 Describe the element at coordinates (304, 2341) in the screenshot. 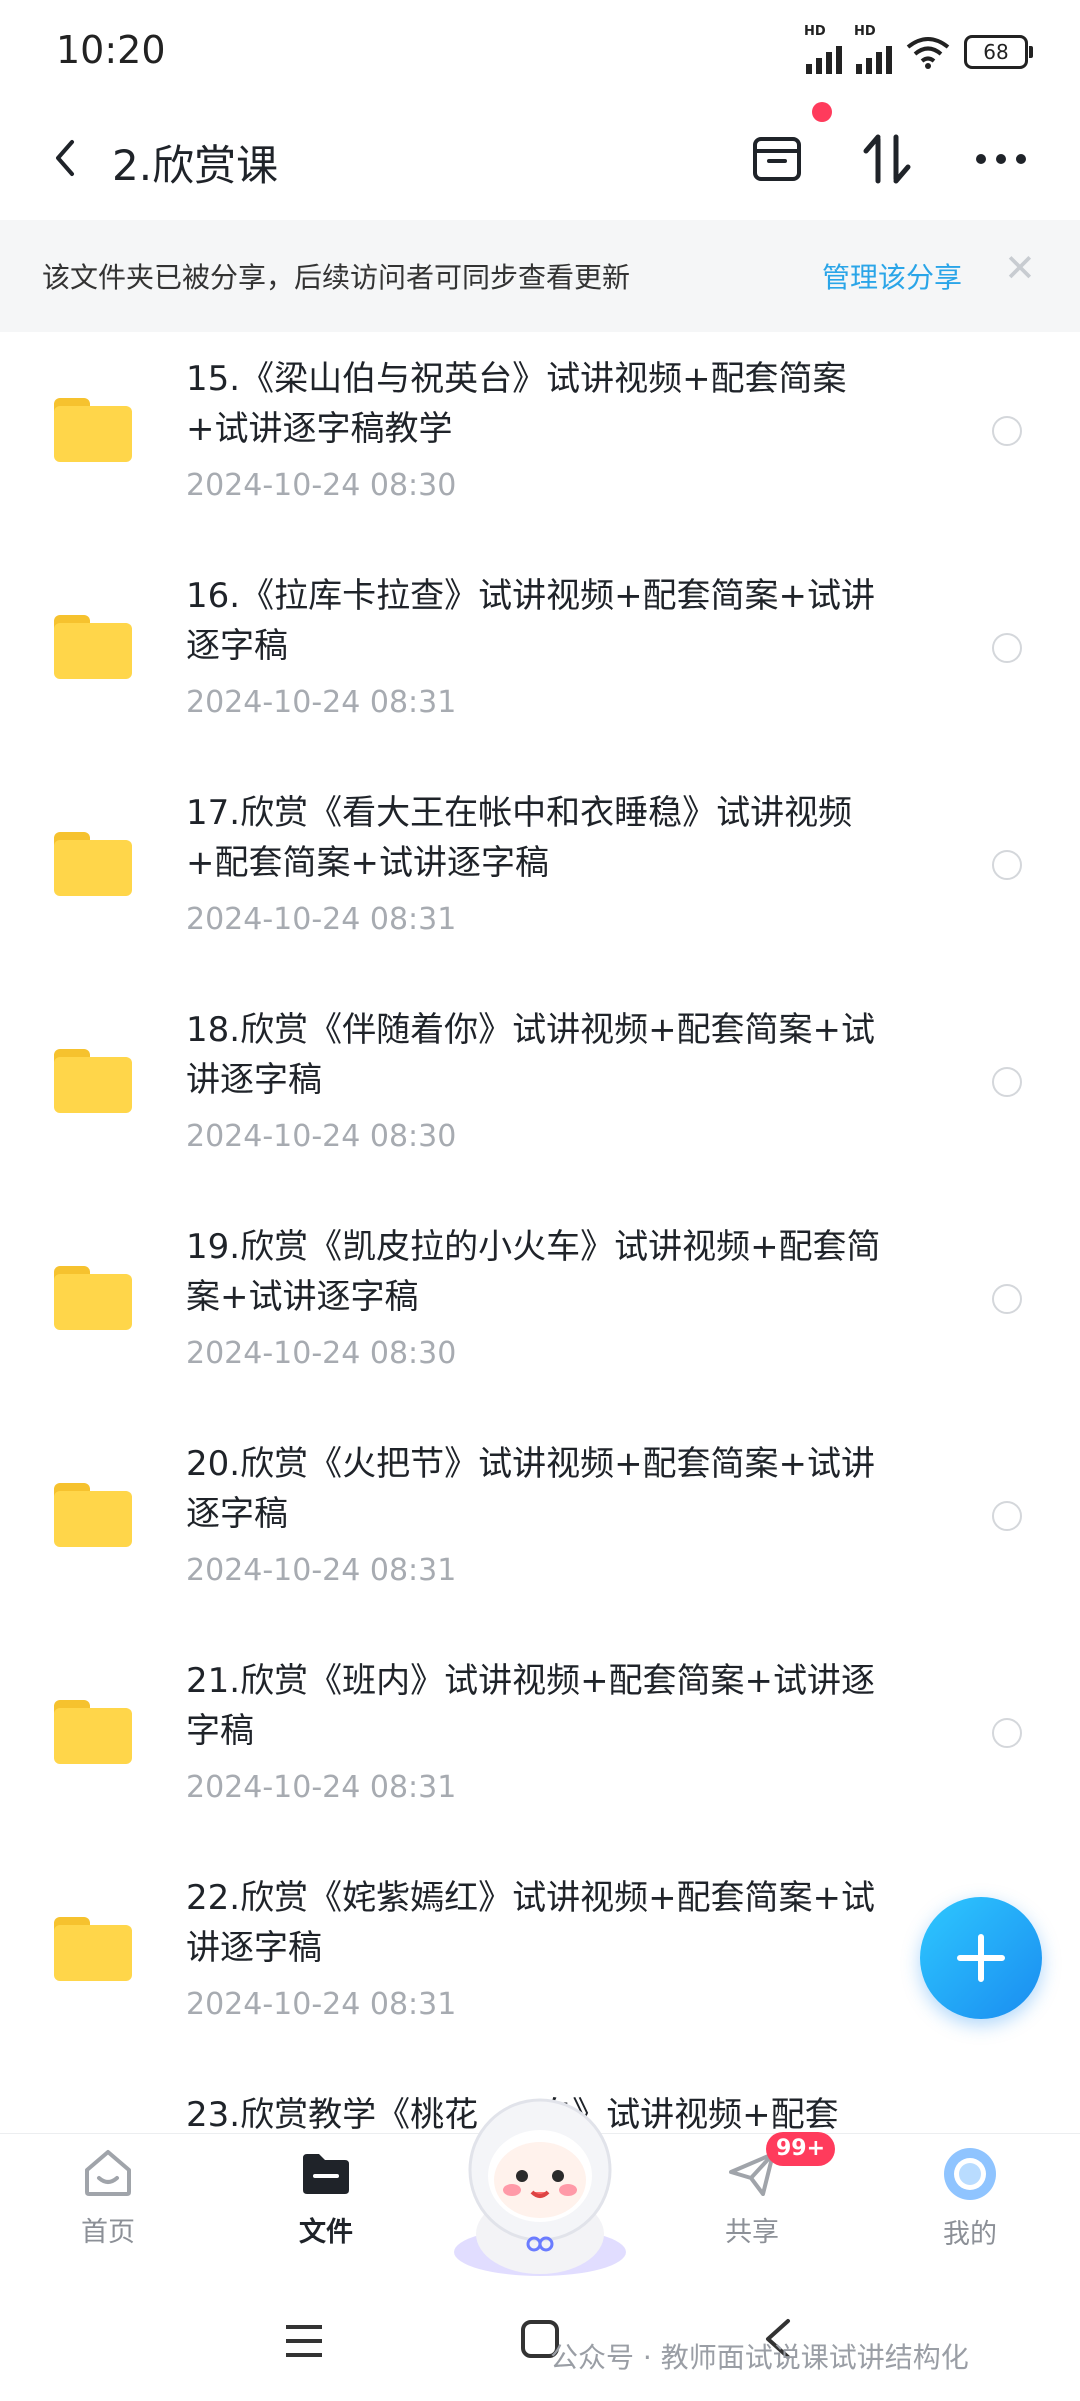

I see `menu-icon` at that location.